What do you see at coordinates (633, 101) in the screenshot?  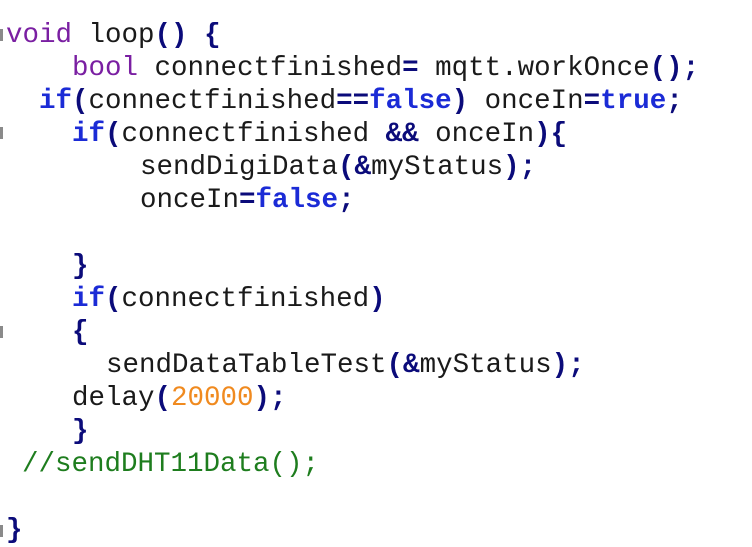 I see `keyword-true: true` at bounding box center [633, 101].